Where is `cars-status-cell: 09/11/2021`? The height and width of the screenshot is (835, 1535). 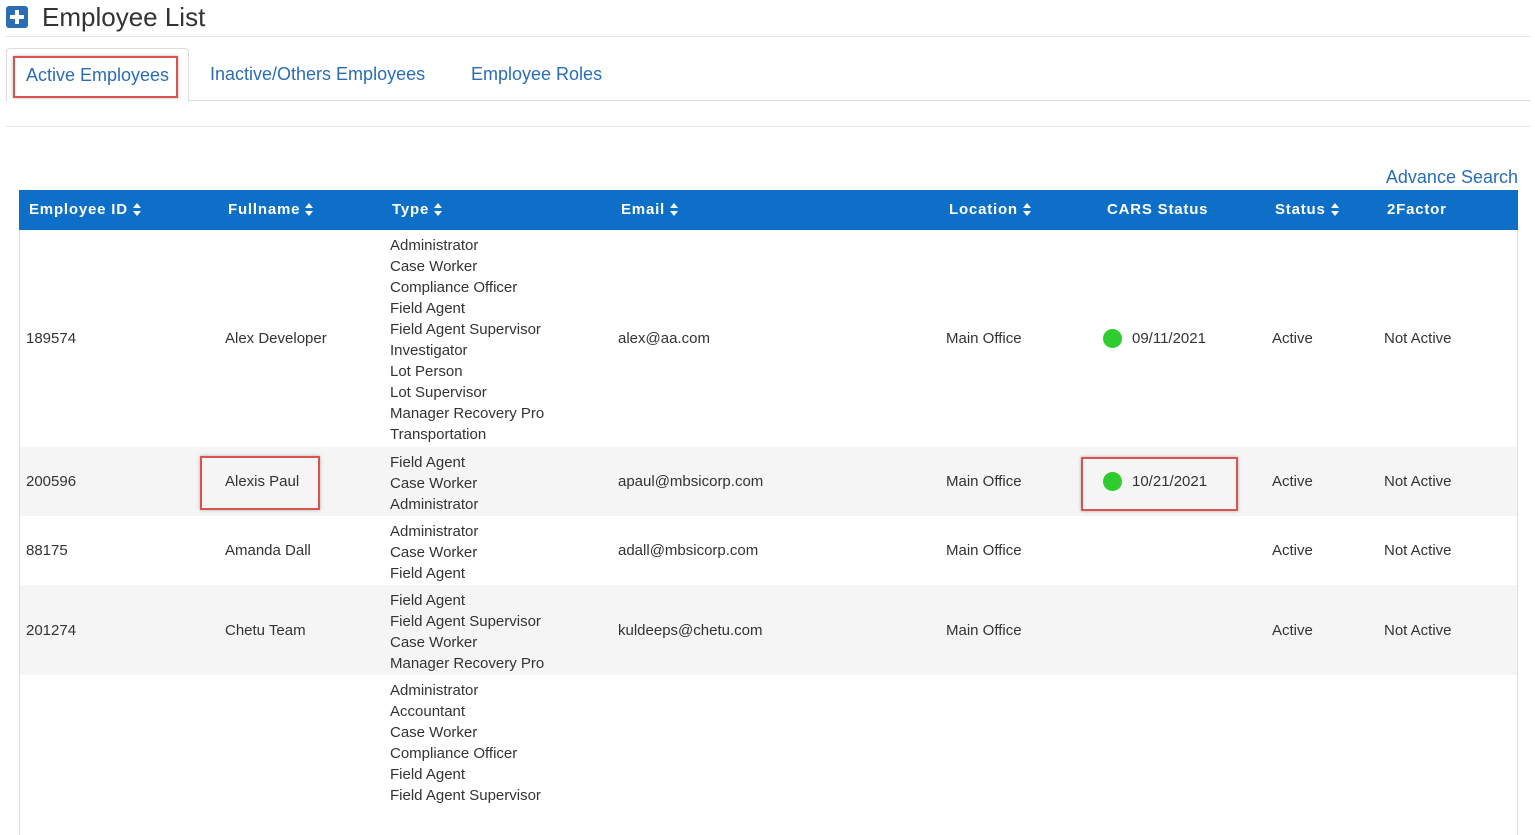 cars-status-cell: 09/11/2021 is located at coordinates (1154, 338).